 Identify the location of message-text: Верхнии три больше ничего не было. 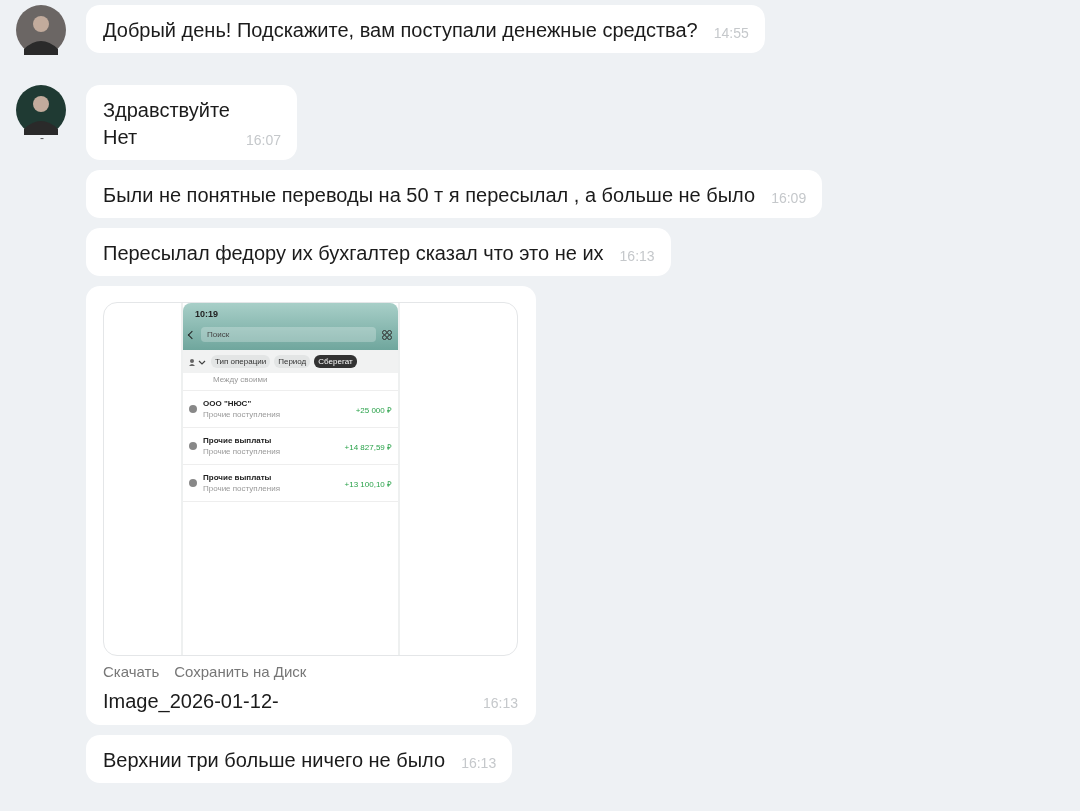
(274, 760).